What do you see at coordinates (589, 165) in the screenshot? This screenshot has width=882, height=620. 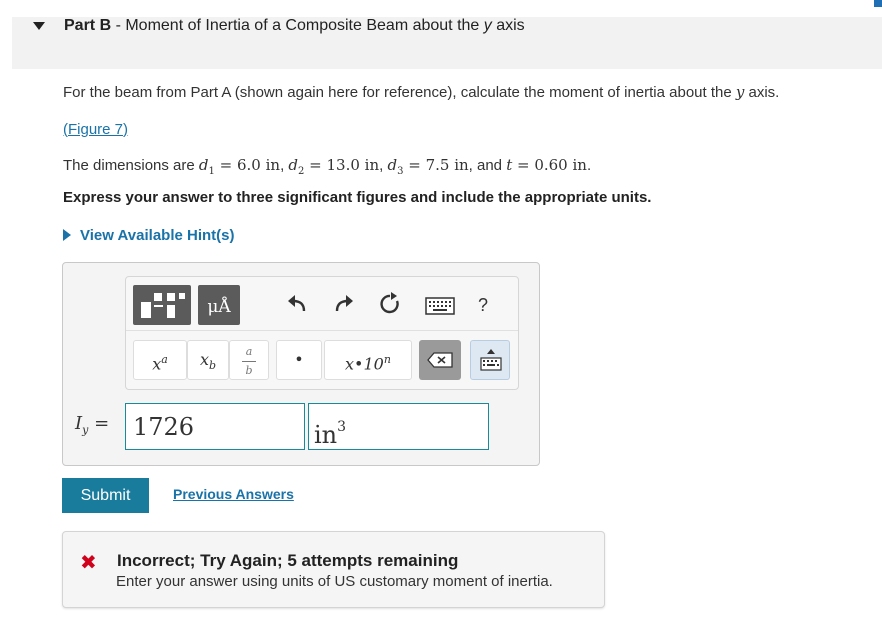 I see `dims-period: .` at bounding box center [589, 165].